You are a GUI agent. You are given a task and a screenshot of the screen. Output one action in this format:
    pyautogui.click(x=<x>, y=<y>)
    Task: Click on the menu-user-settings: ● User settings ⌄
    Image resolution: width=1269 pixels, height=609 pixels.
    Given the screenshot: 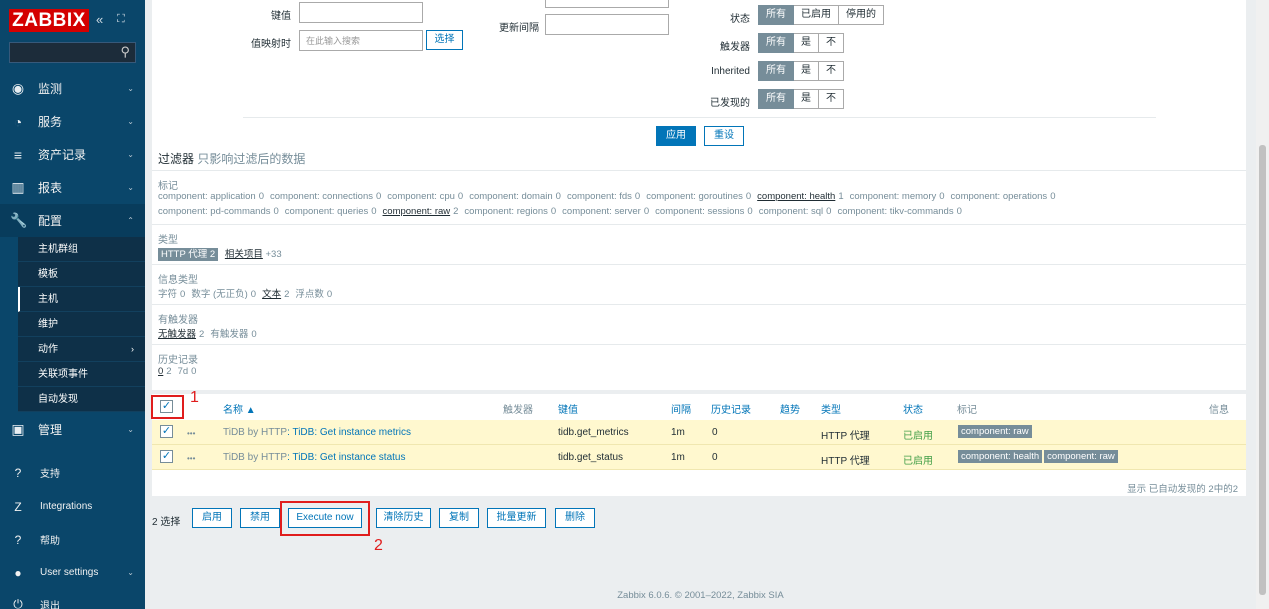 What is the action you would take?
    pyautogui.click(x=72, y=572)
    